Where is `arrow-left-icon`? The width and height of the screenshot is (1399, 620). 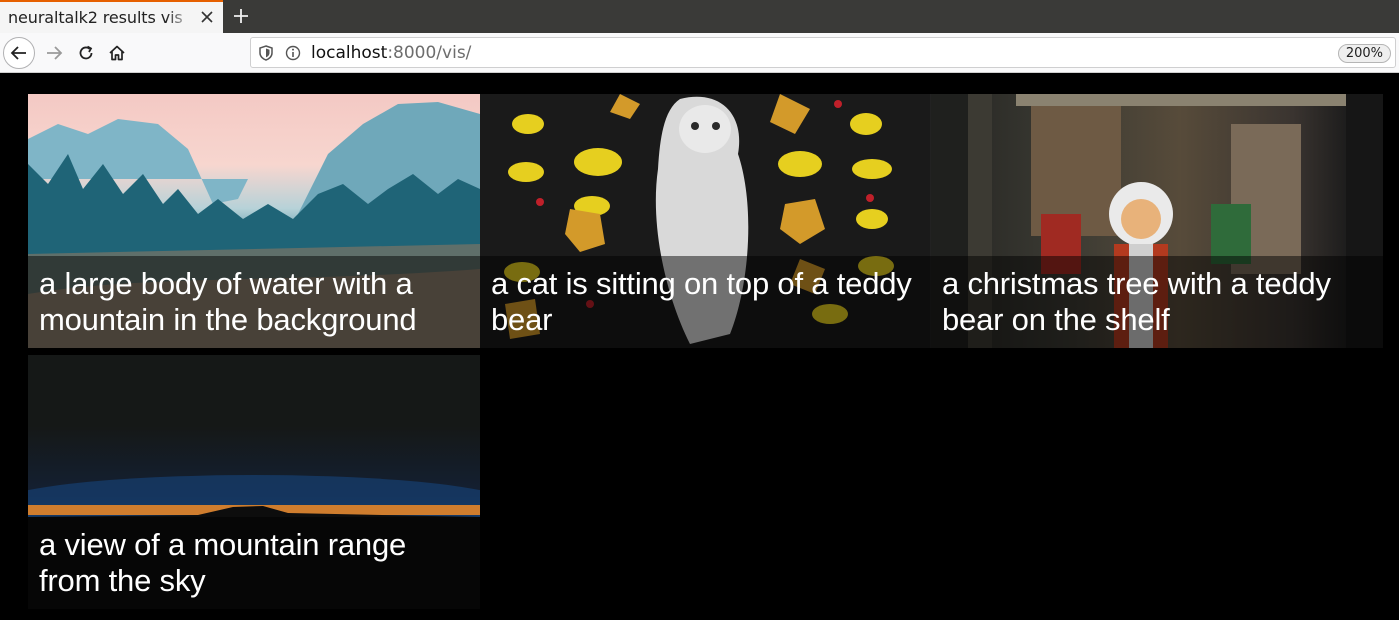
arrow-left-icon is located at coordinates (18, 53).